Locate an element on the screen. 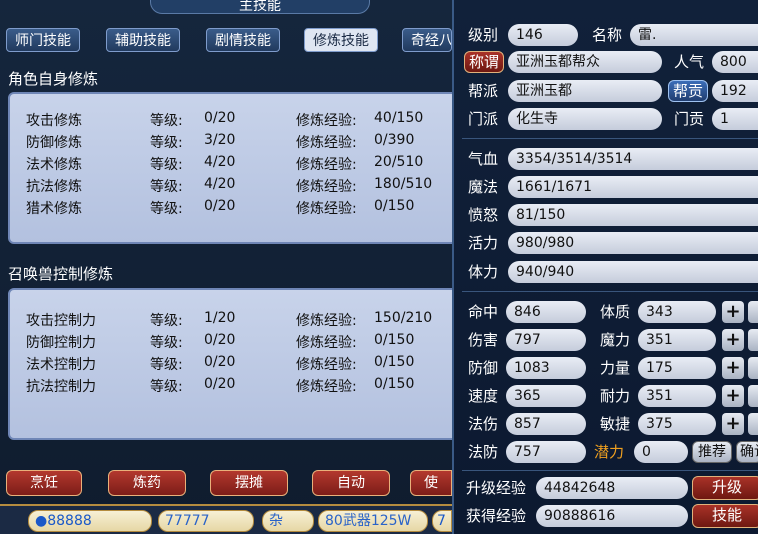 The height and width of the screenshot is (534, 758). skill-name: 抗法修炼 is located at coordinates (54, 187).